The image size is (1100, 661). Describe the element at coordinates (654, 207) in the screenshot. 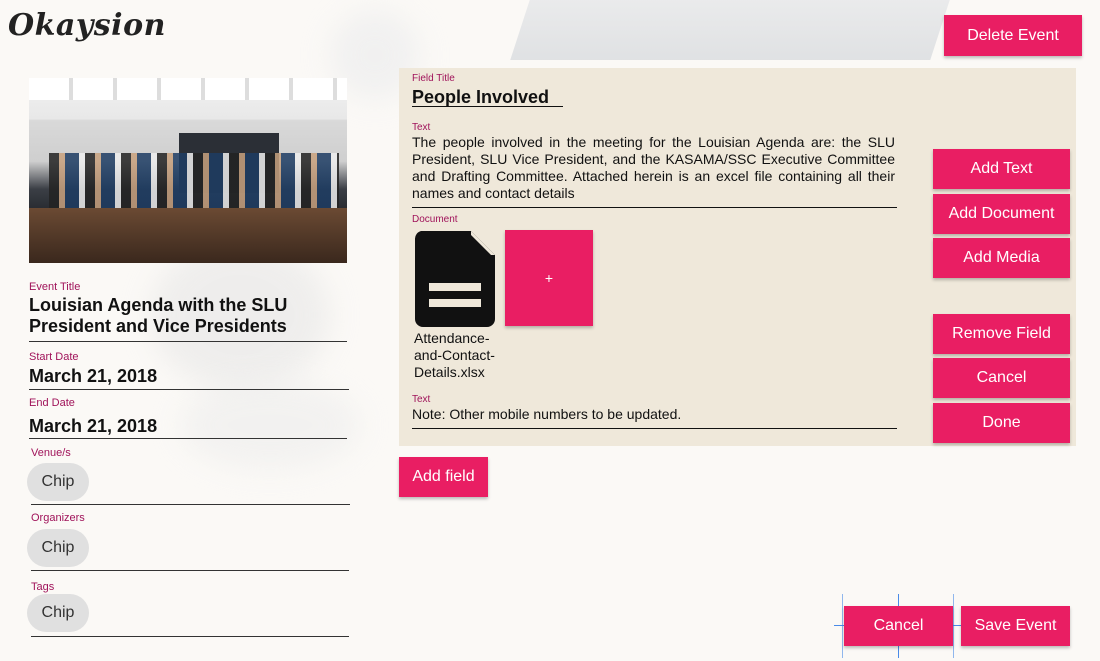

I see `text1-underline` at that location.